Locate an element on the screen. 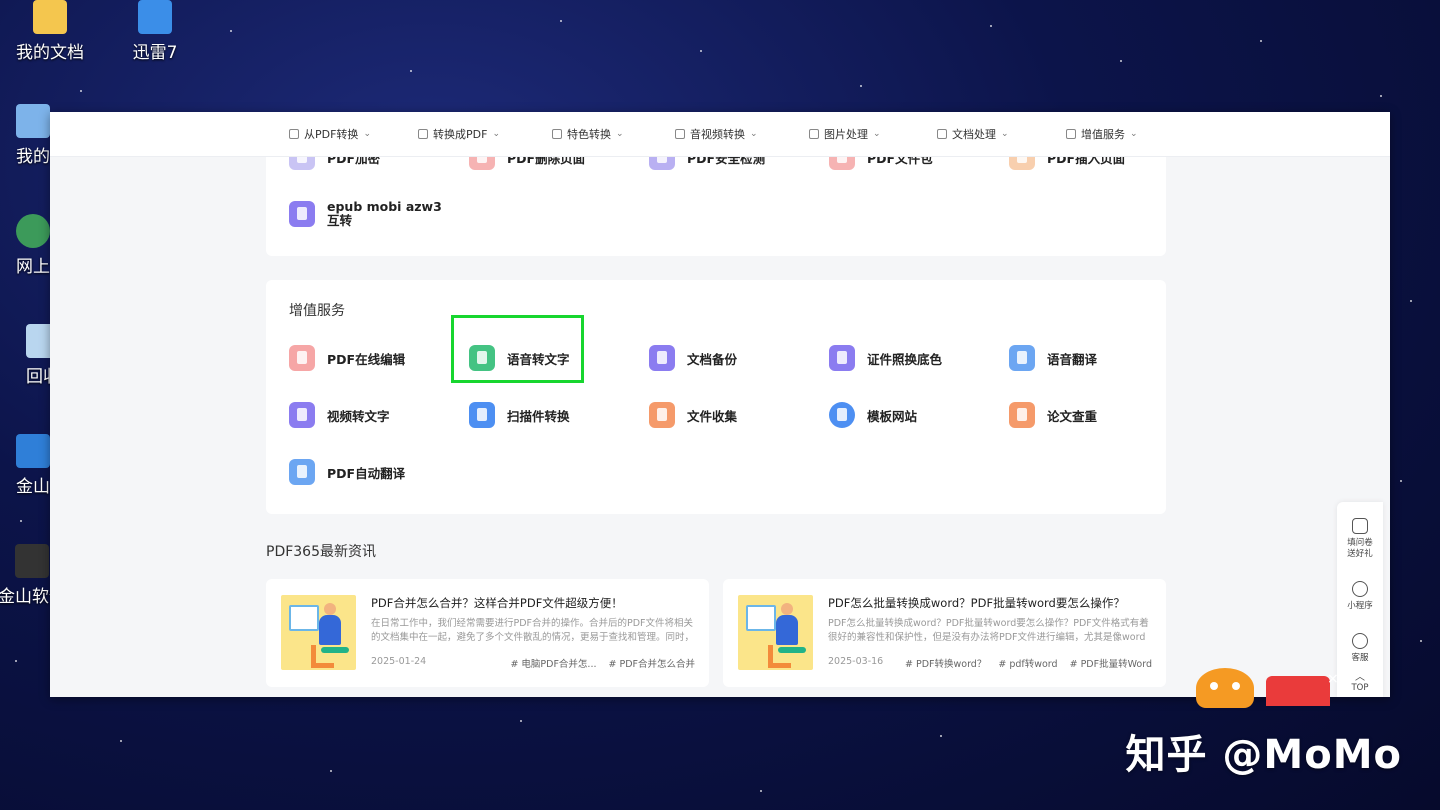 Image resolution: width=1440 pixels, height=810 pixels. tool-label: 扫描件转换 is located at coordinates (538, 416).